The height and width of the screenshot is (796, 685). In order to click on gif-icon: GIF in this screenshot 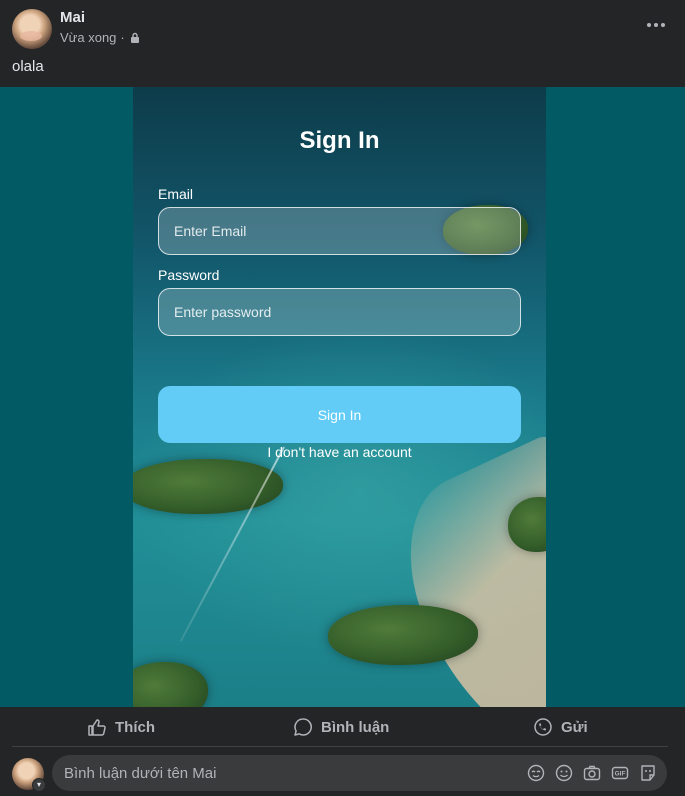, I will do `click(619, 773)`.